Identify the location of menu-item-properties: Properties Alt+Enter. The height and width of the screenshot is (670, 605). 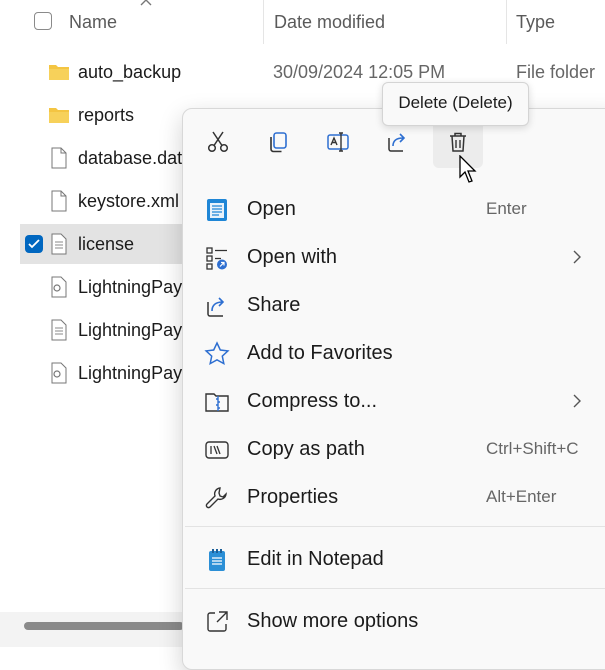
(397, 497).